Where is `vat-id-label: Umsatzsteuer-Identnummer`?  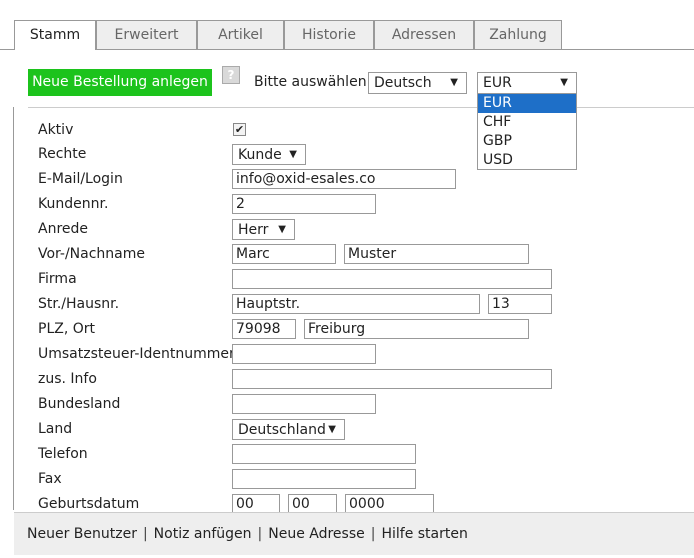 vat-id-label: Umsatzsteuer-Identnummer is located at coordinates (136, 354).